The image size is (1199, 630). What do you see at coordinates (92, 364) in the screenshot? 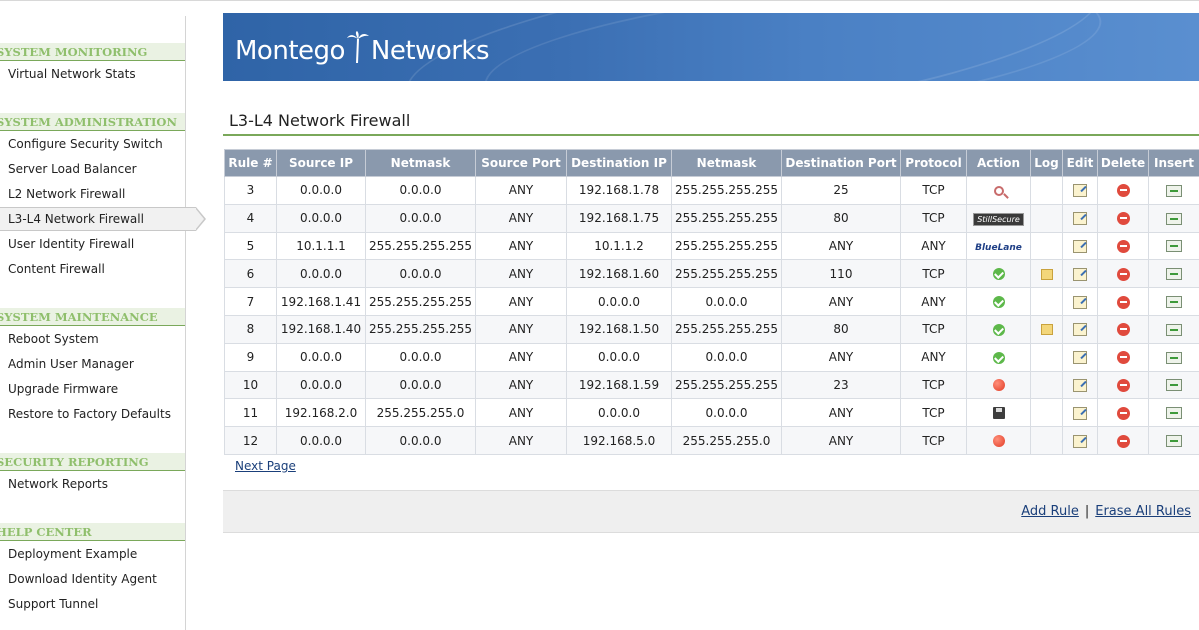
I see `sidebar-item-admin-user-manager: Admin User Manager` at bounding box center [92, 364].